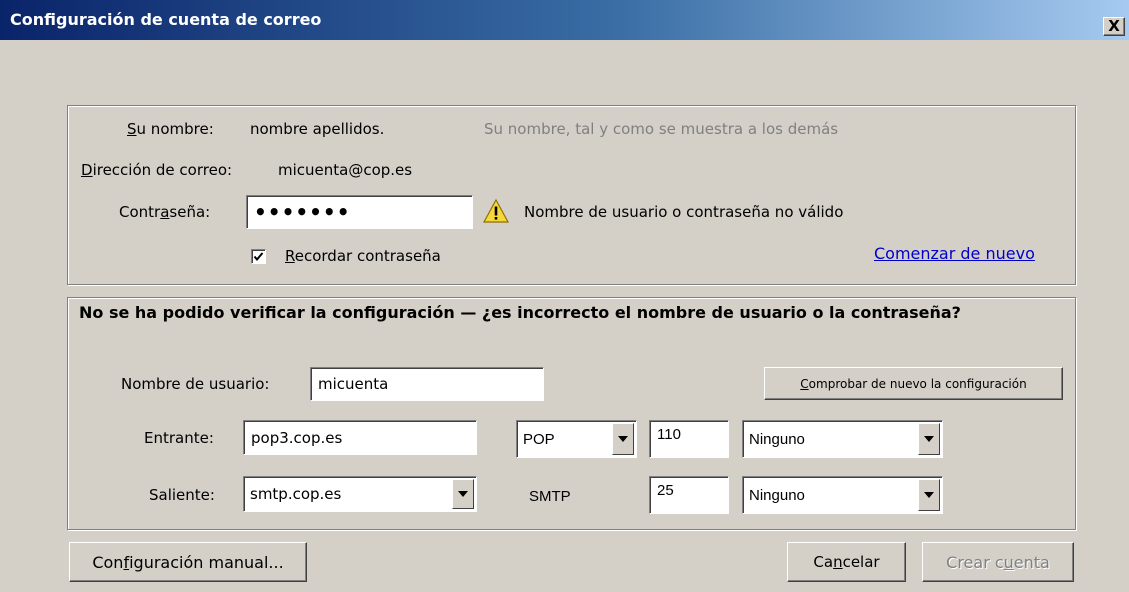 This screenshot has width=1129, height=592. What do you see at coordinates (684, 212) in the screenshot?
I see `warning-text: Nombre de usuario o contraseña no válido` at bounding box center [684, 212].